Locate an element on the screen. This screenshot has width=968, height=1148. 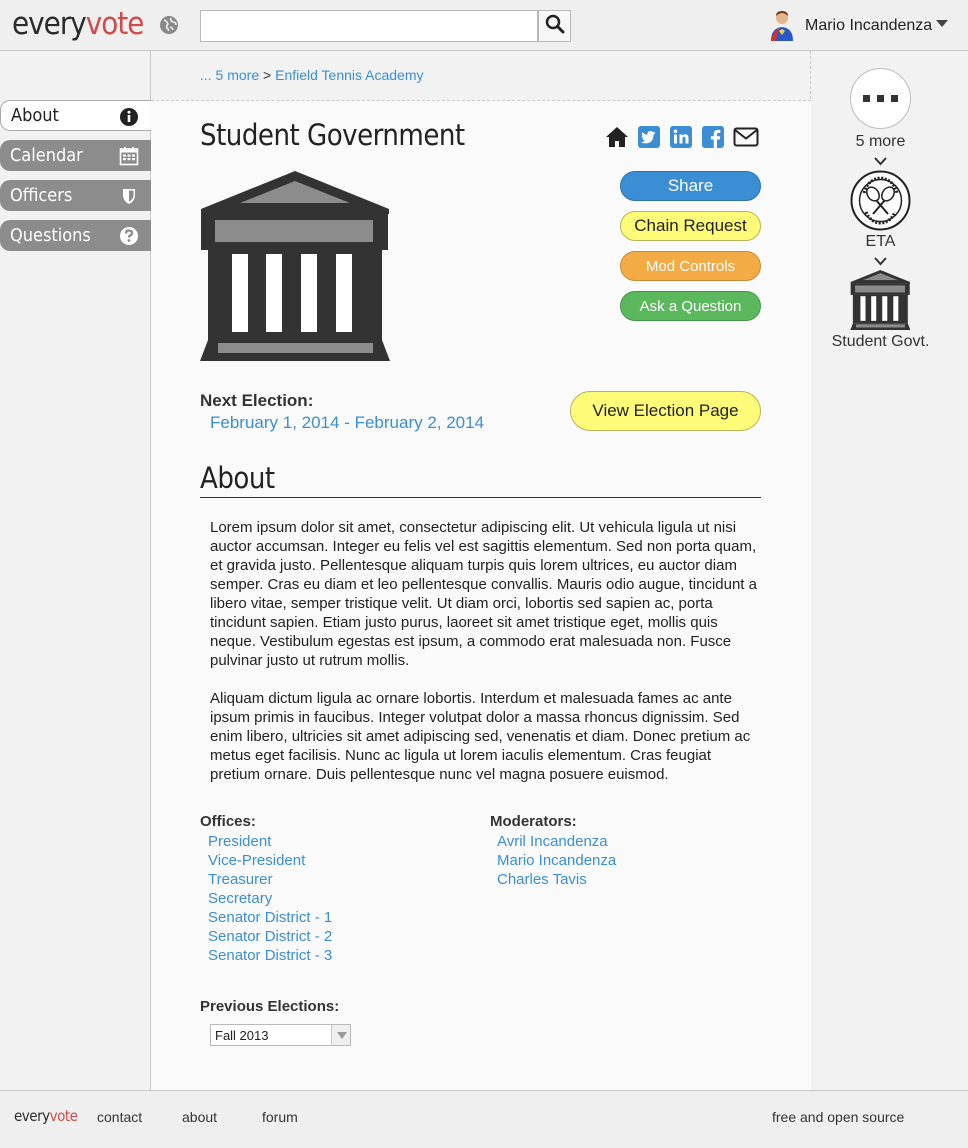
sidebar-item-officers: Officers is located at coordinates (75, 195).